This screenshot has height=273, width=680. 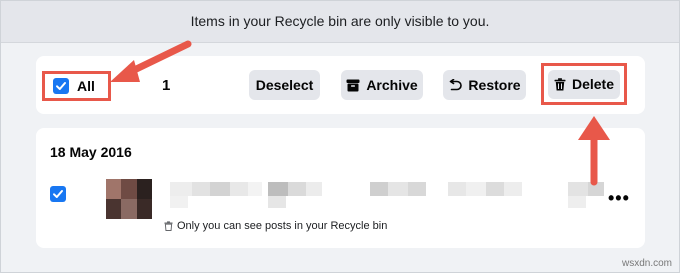 I want to click on select-all-label: All, so click(x=86, y=86).